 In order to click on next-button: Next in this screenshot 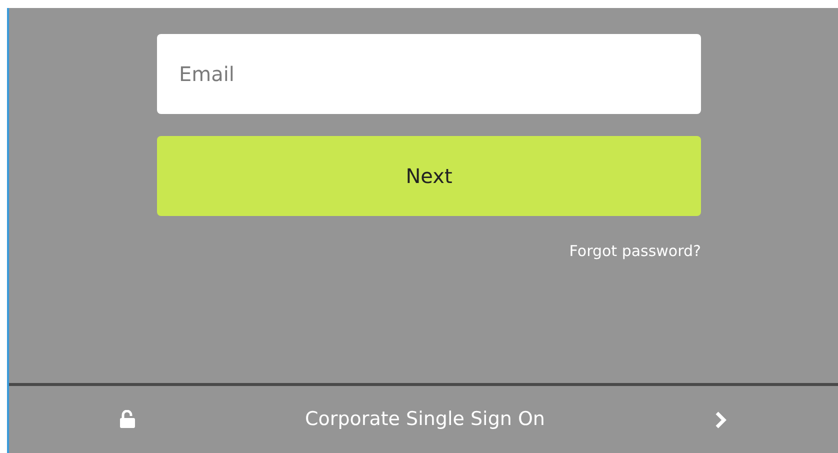, I will do `click(429, 176)`.